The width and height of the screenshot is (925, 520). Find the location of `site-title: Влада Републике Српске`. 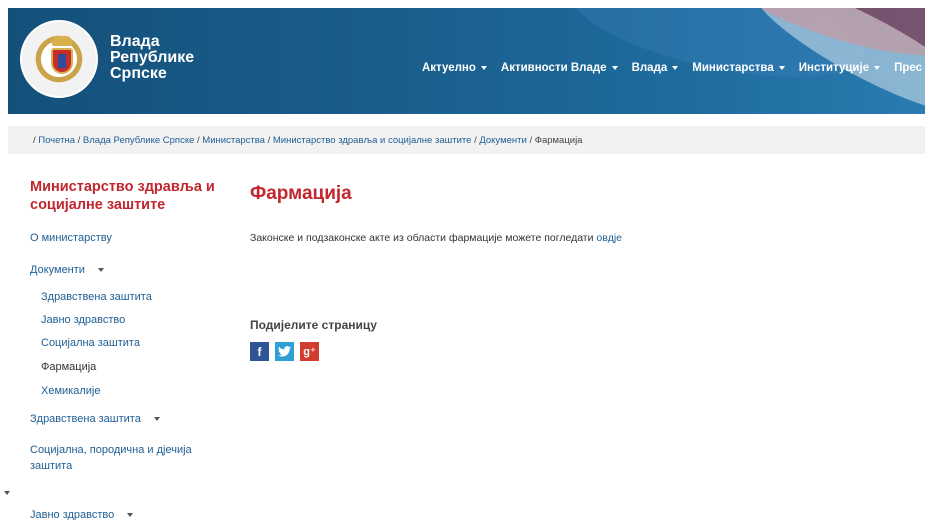

site-title: Влада Републике Српске is located at coordinates (152, 58).